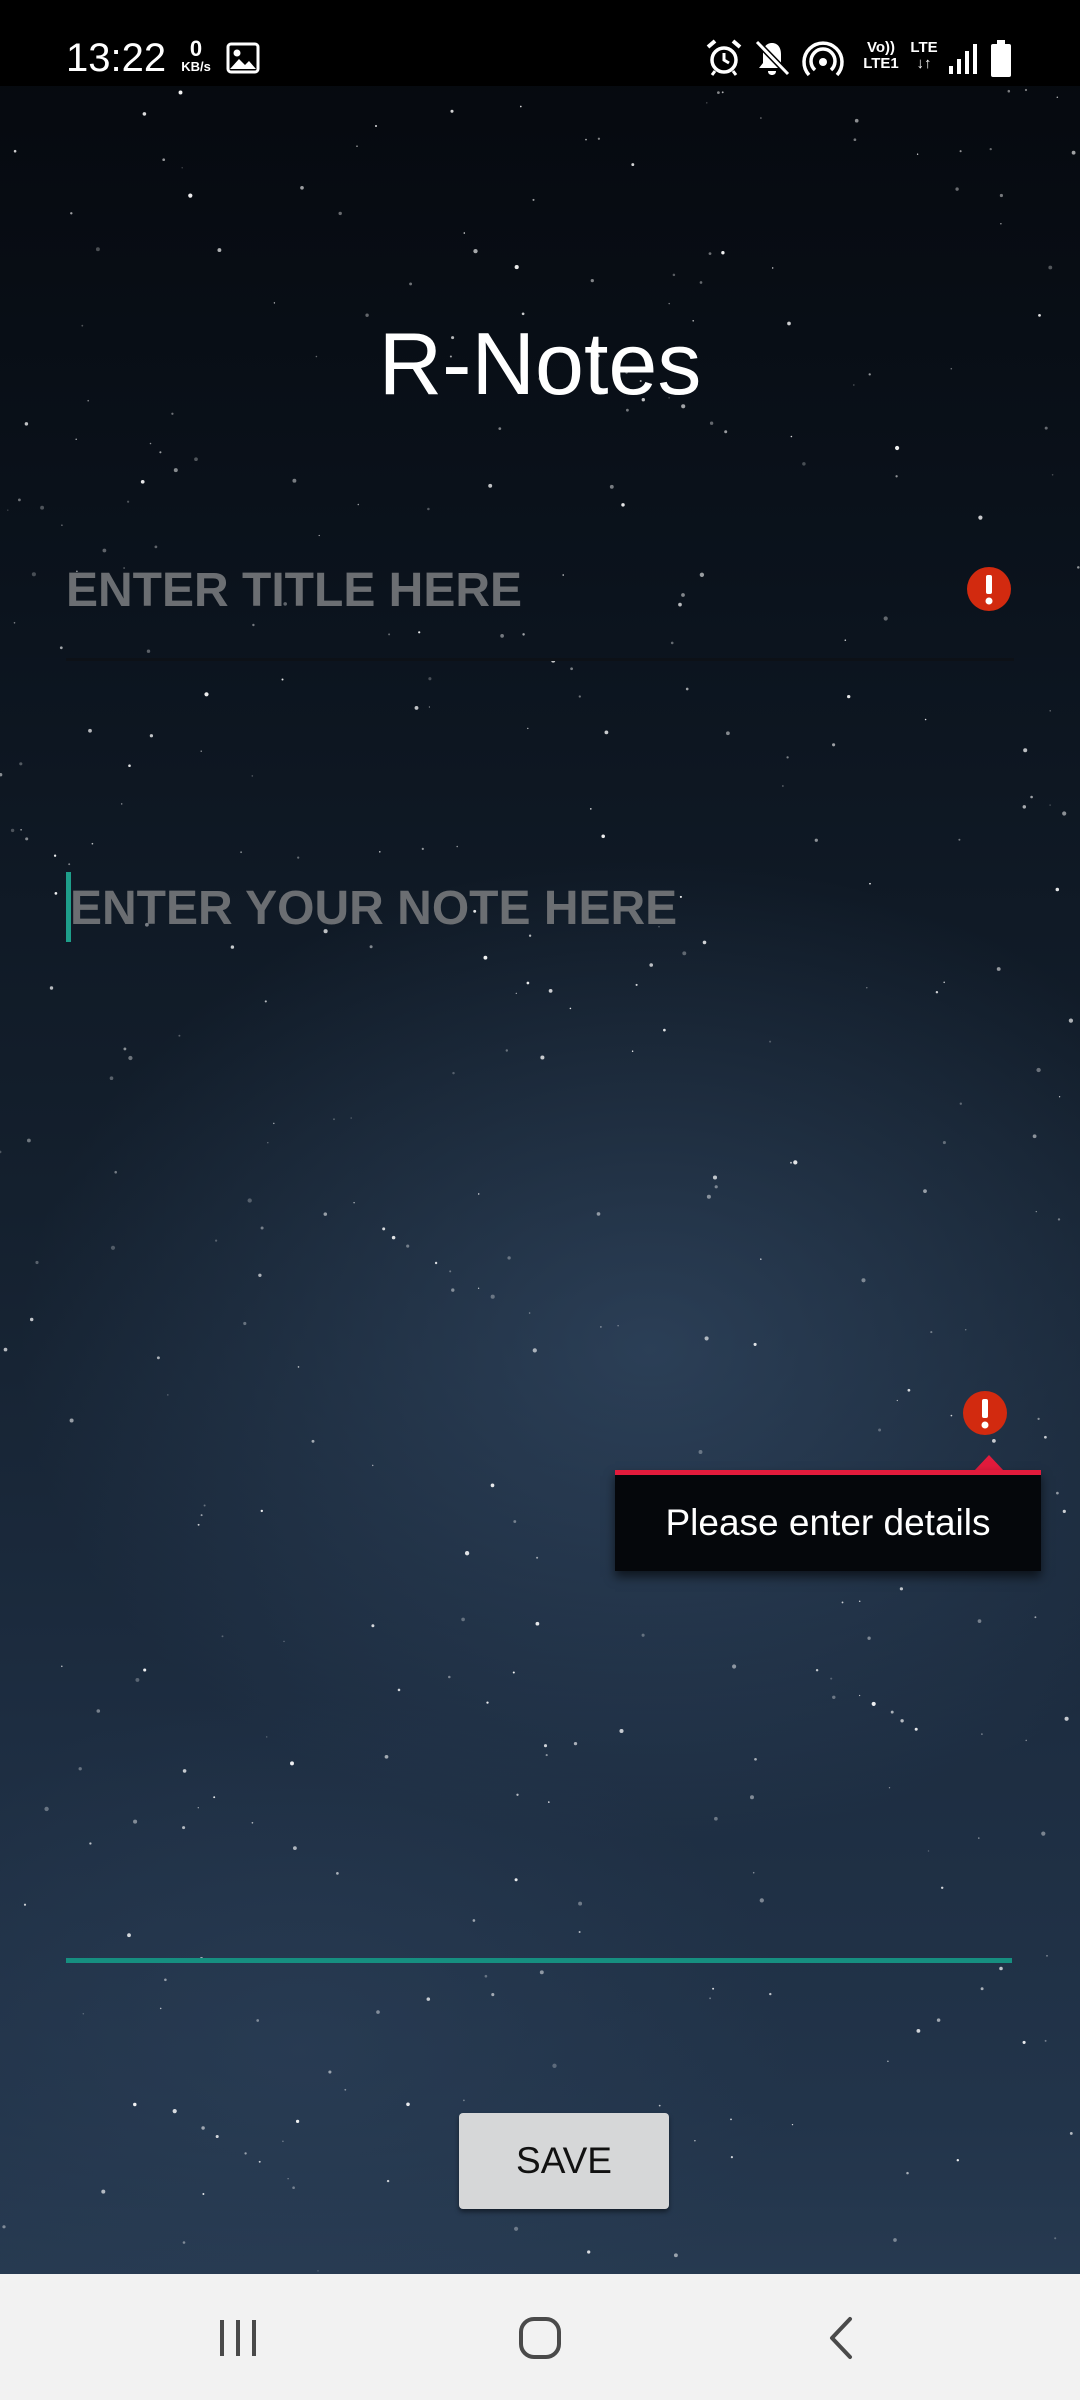  I want to click on status-time: 13:22, so click(116, 58).